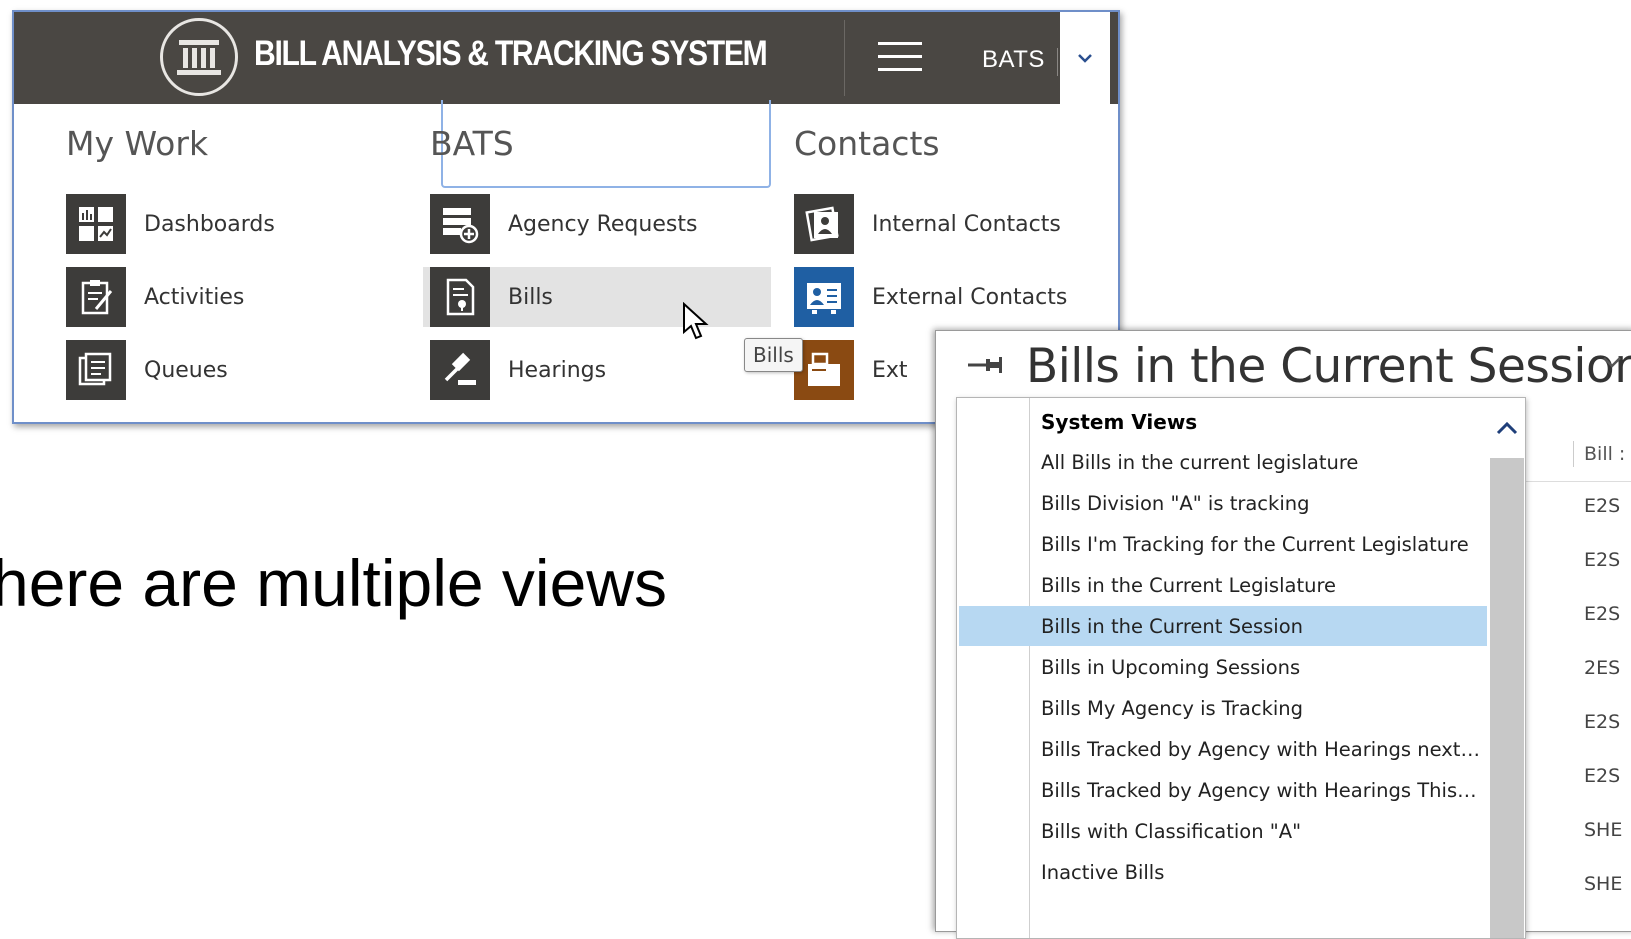 Image resolution: width=1631 pixels, height=939 pixels. What do you see at coordinates (1507, 668) in the screenshot?
I see `dropdown-scrollbar` at bounding box center [1507, 668].